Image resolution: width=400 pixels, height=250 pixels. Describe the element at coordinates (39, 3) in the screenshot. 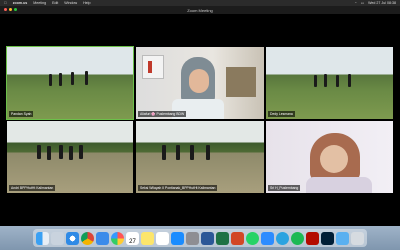

I see `menu-item-meeting: Meeting` at that location.